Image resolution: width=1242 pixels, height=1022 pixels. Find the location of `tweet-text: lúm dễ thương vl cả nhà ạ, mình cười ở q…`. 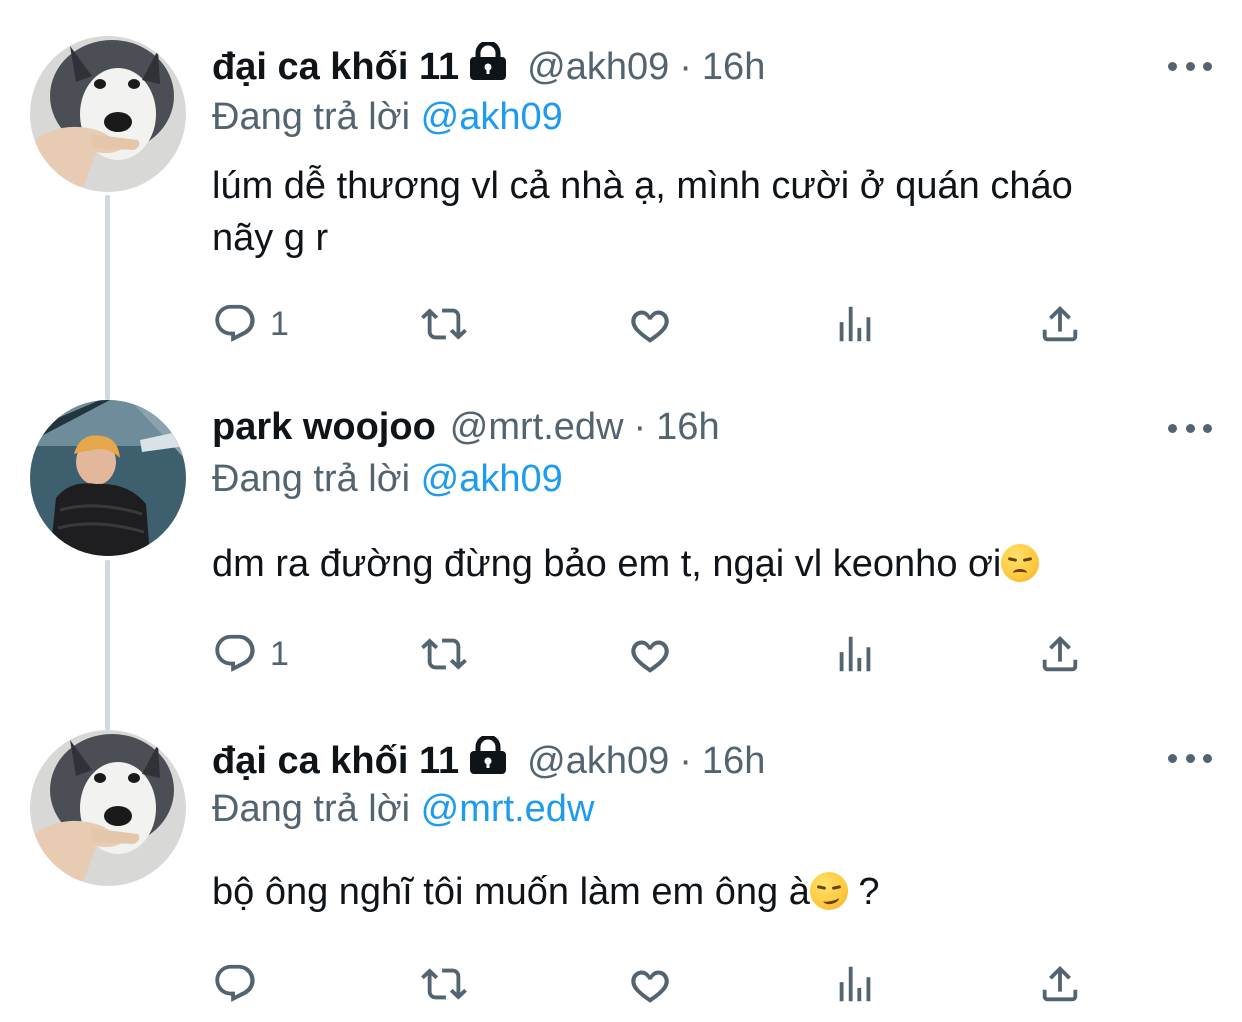

tweet-text: lúm dễ thương vl cả nhà ạ, mình cười ở q… is located at coordinates (712, 212).